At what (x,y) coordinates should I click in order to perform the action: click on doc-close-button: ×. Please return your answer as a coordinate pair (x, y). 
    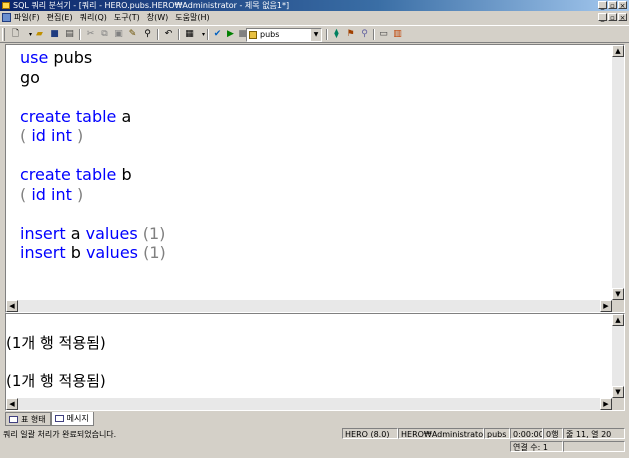
    Looking at the image, I should click on (622, 17).